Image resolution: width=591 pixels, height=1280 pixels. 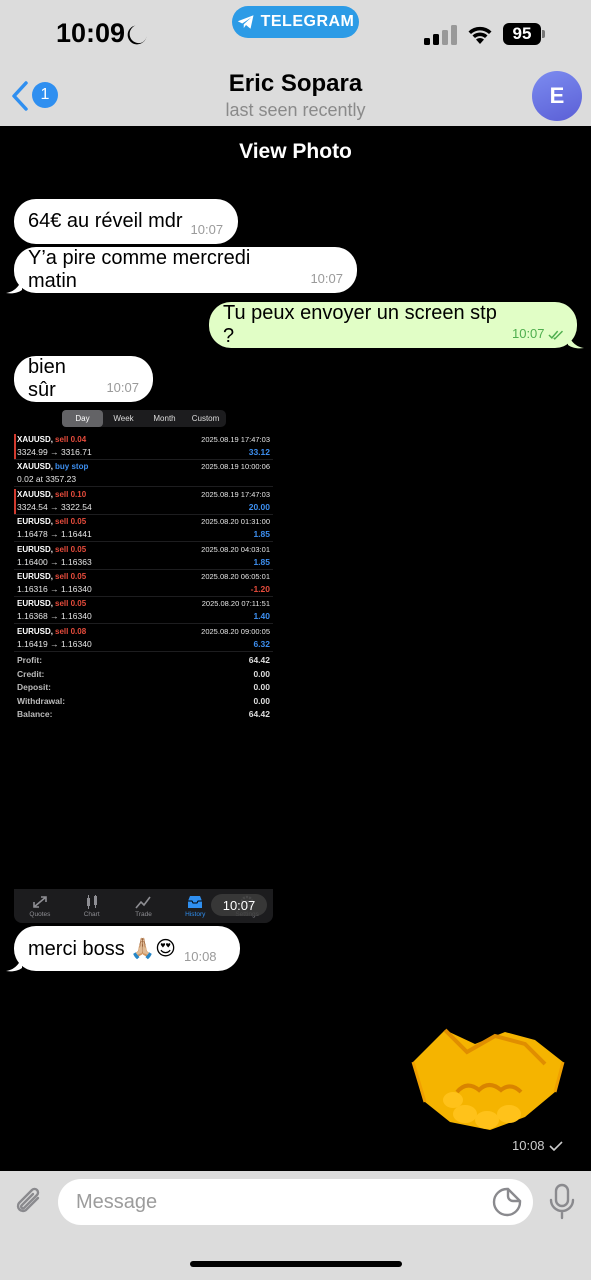 I want to click on history-icon, so click(x=195, y=901).